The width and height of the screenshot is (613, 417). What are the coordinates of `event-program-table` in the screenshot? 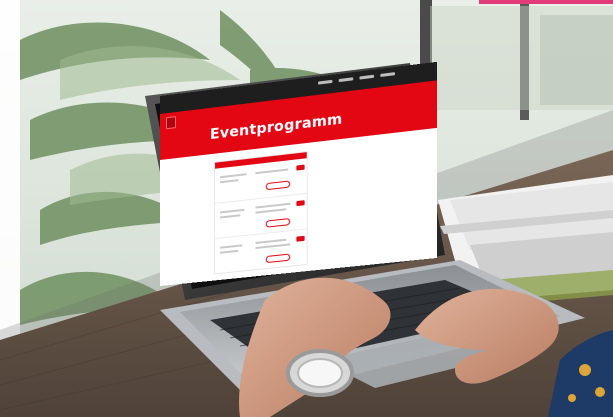 It's located at (261, 212).